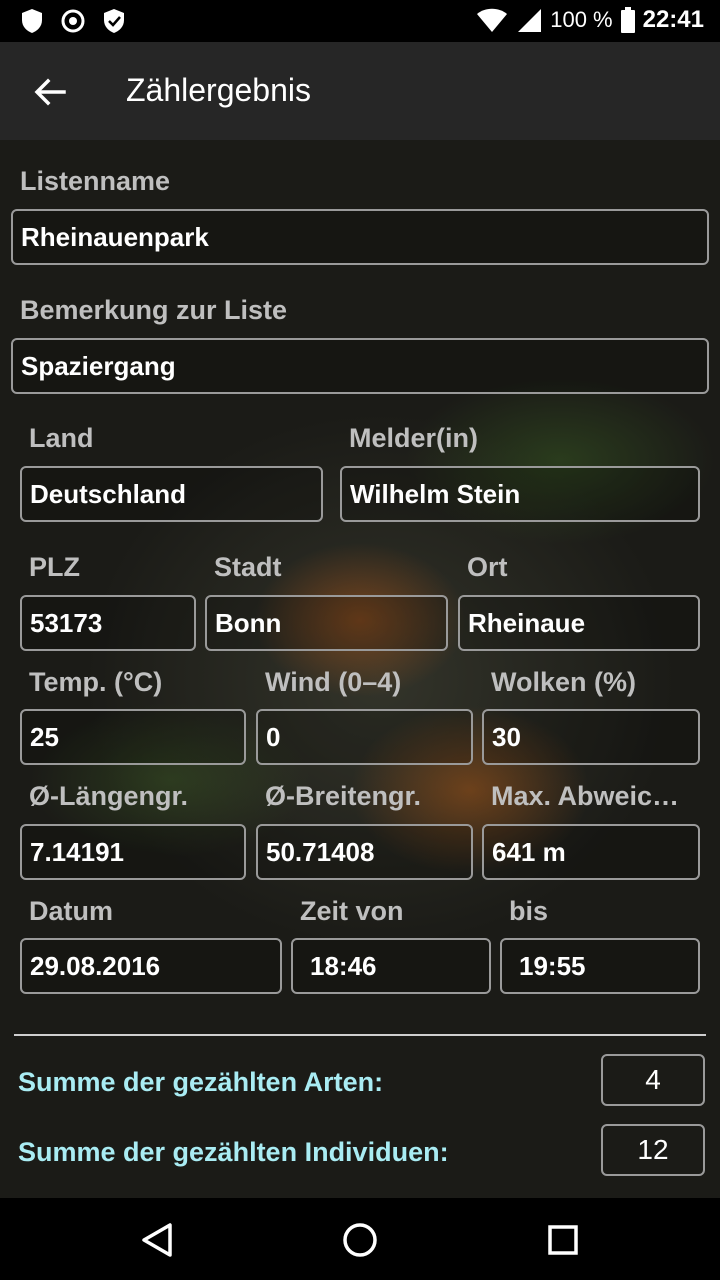 This screenshot has width=720, height=1280. I want to click on wind-field: 0, so click(364, 737).